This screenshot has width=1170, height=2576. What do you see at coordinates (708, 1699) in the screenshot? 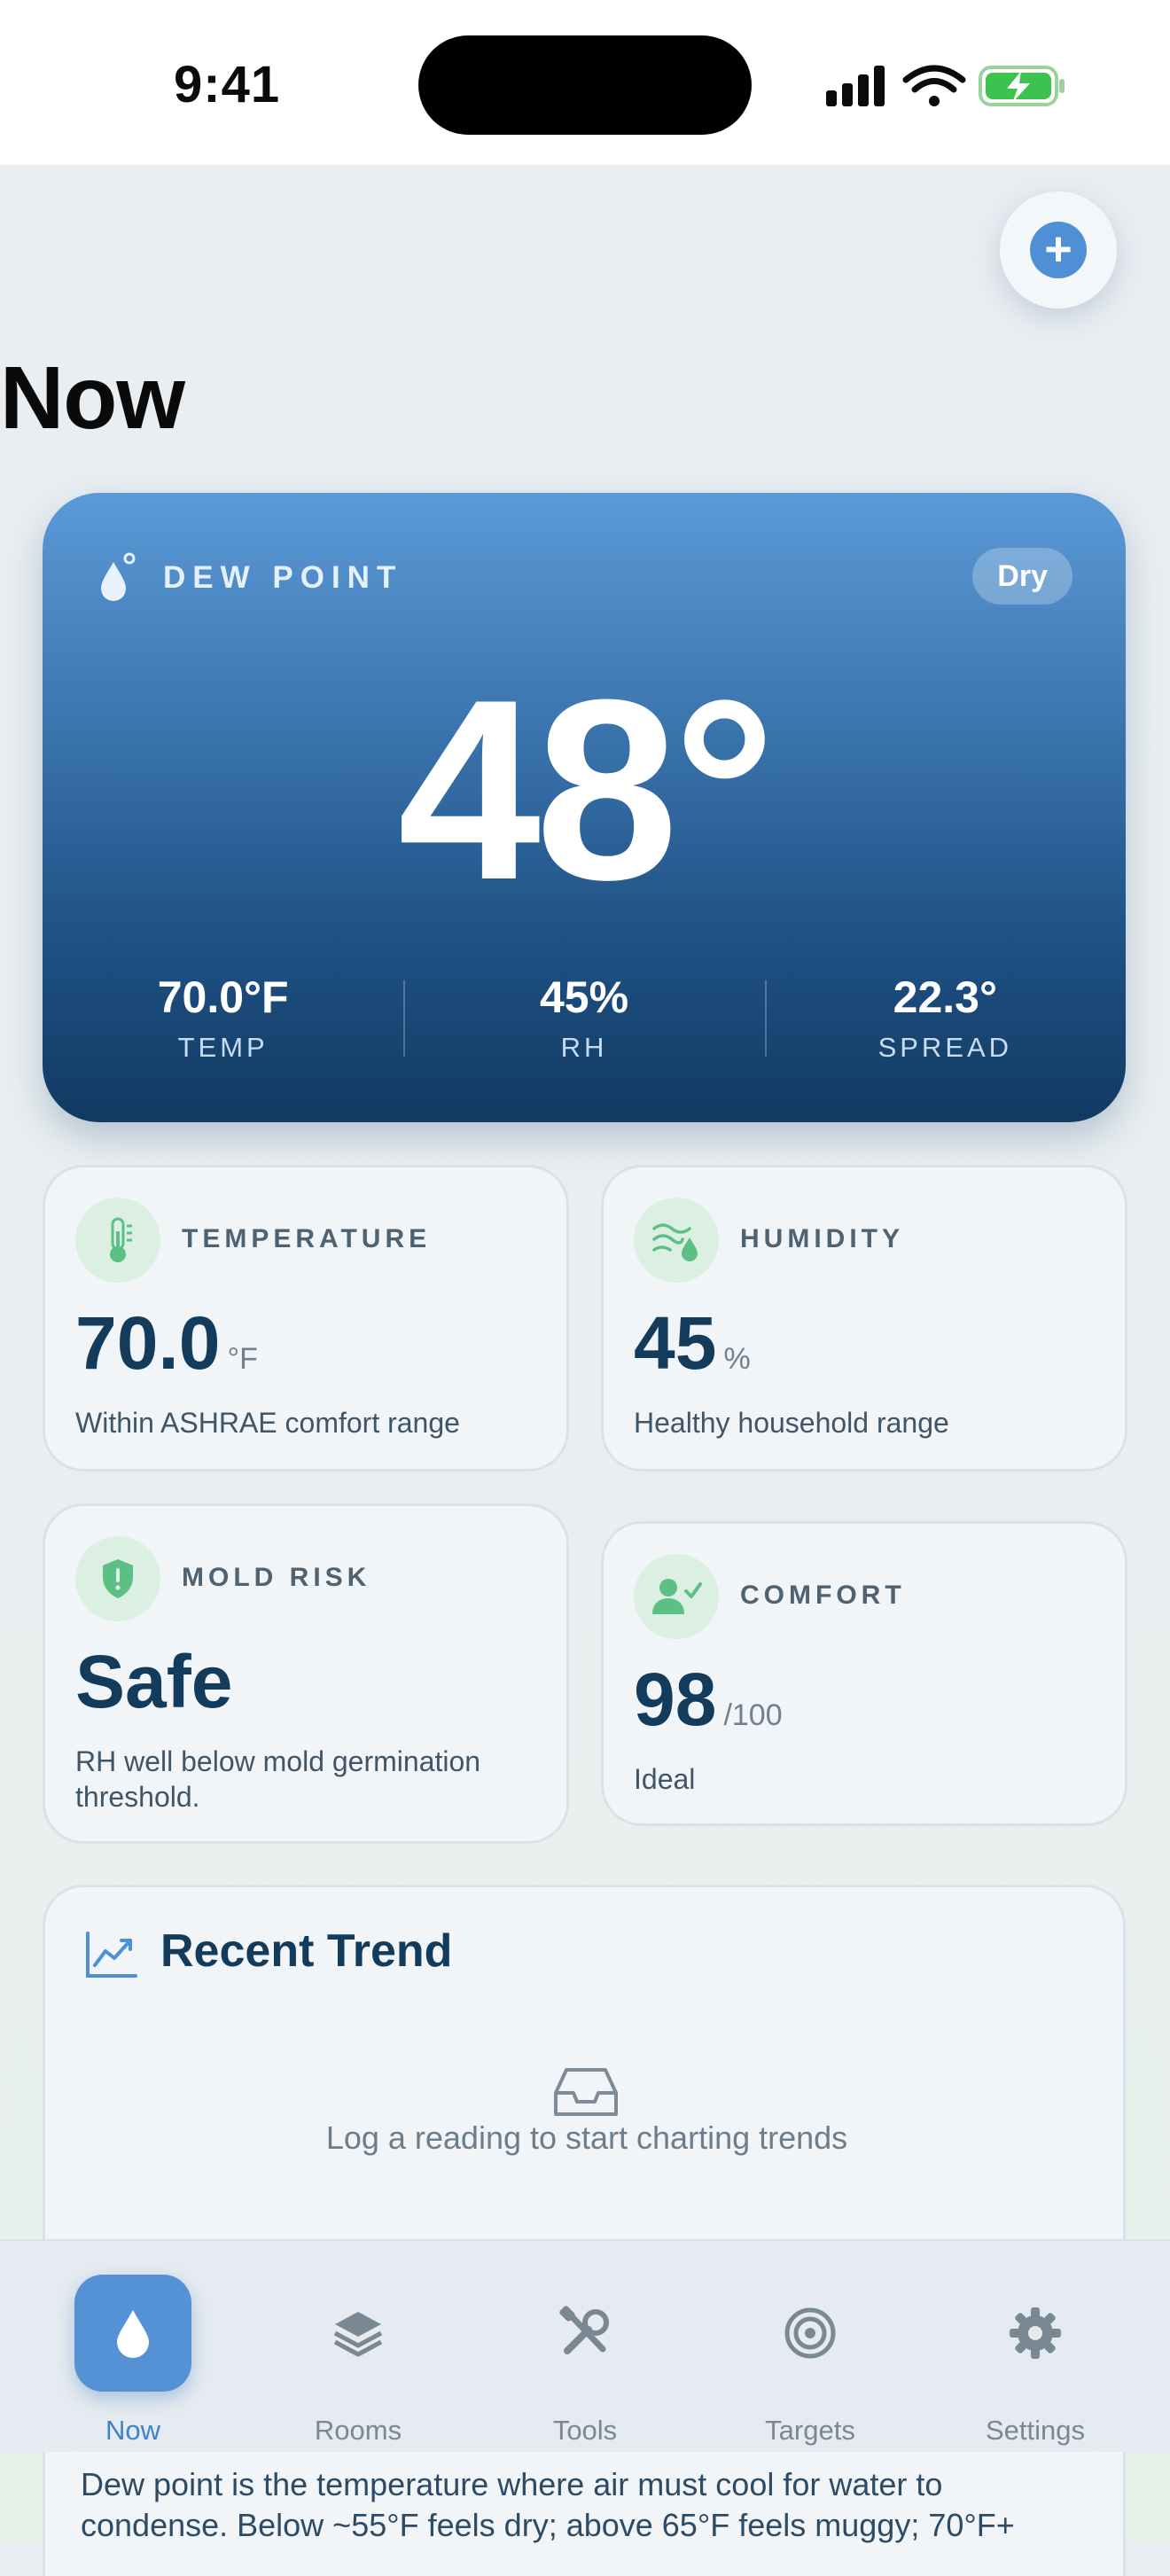
I see `card-value: 98/100` at bounding box center [708, 1699].